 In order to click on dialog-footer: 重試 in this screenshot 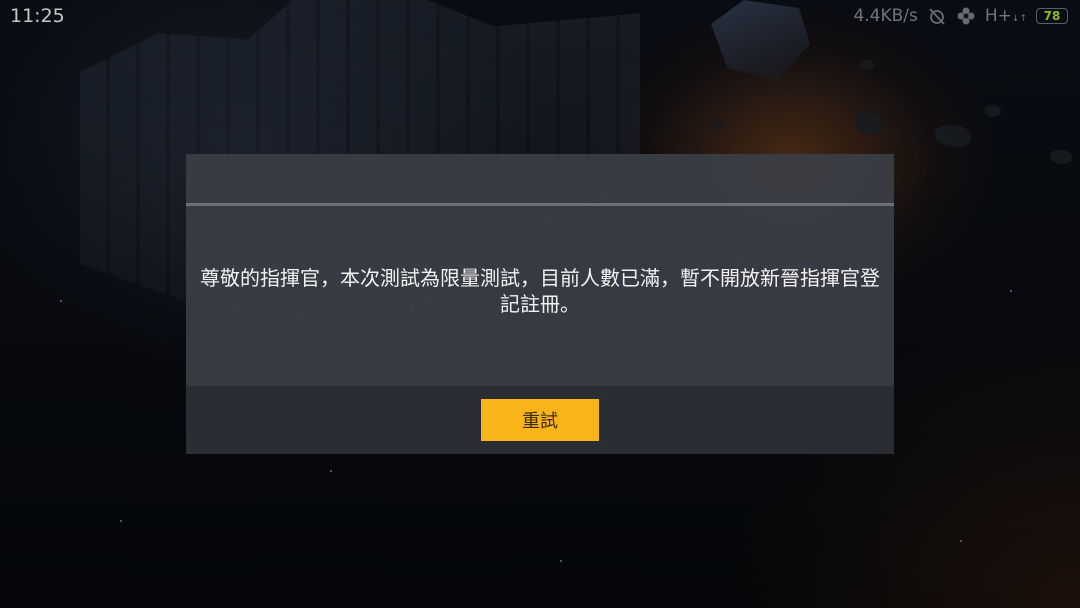, I will do `click(540, 420)`.